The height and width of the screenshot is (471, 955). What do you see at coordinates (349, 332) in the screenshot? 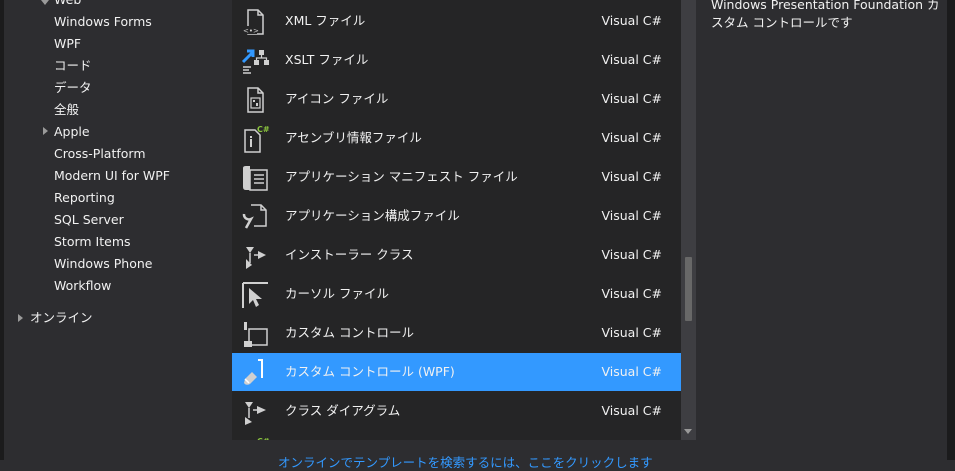
I see `template-name: カスタム コントロール` at bounding box center [349, 332].